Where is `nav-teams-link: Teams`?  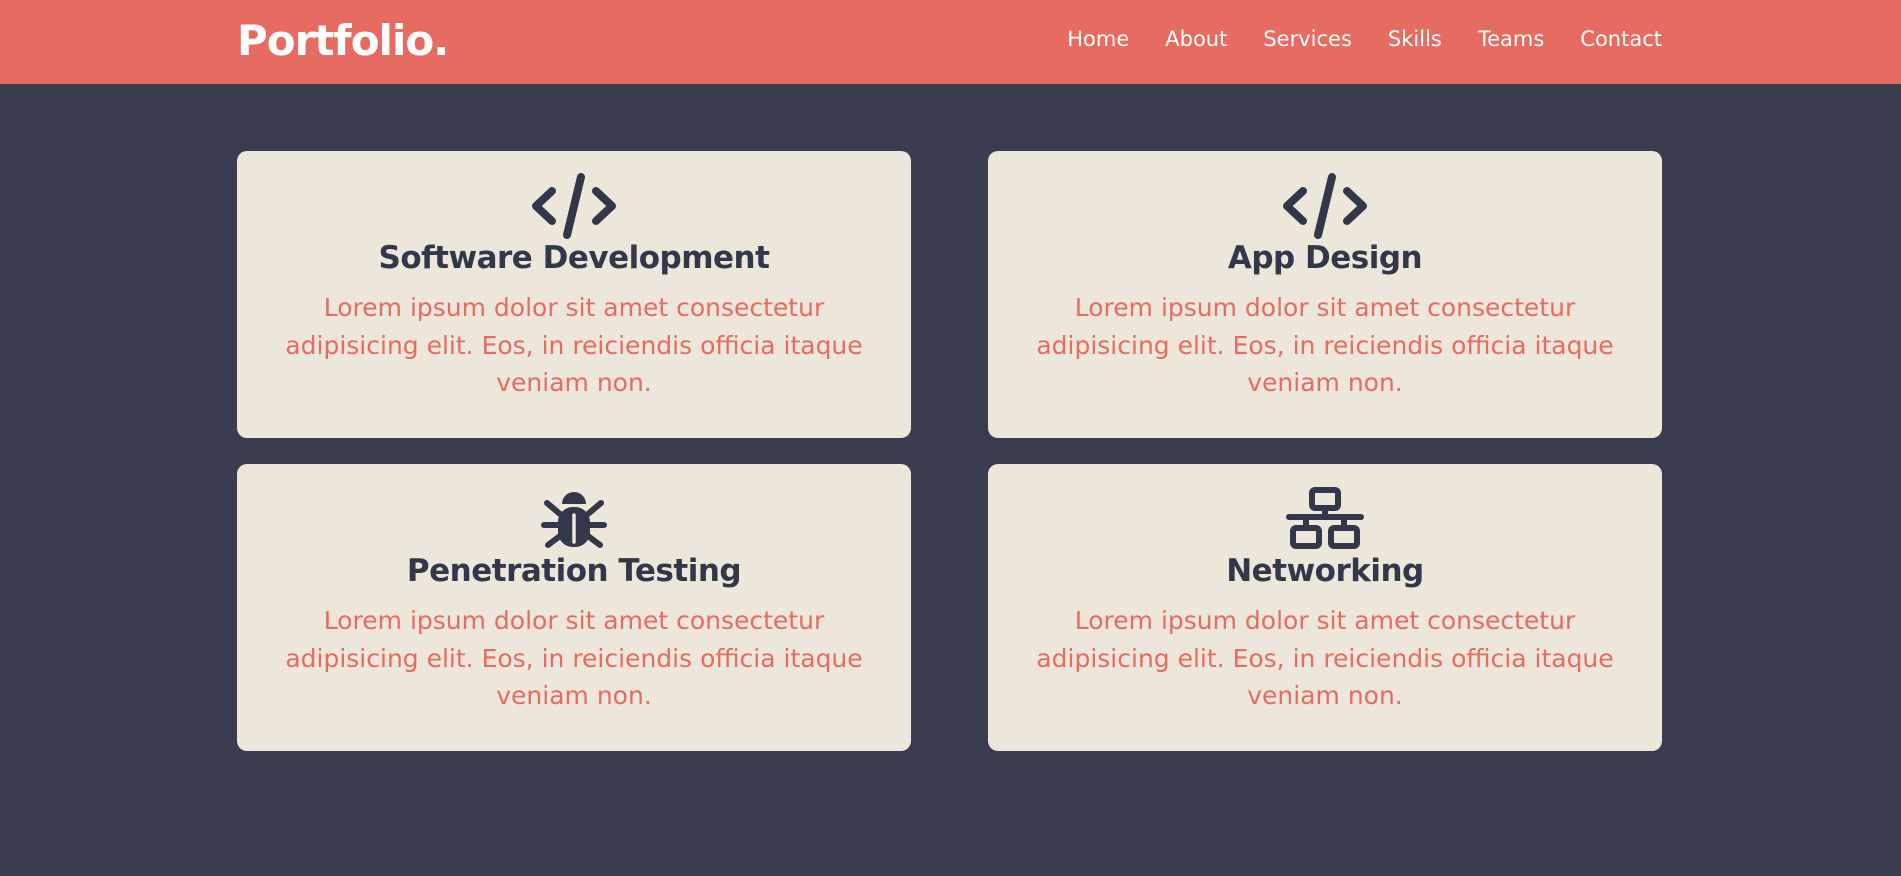
nav-teams-link: Teams is located at coordinates (1511, 39).